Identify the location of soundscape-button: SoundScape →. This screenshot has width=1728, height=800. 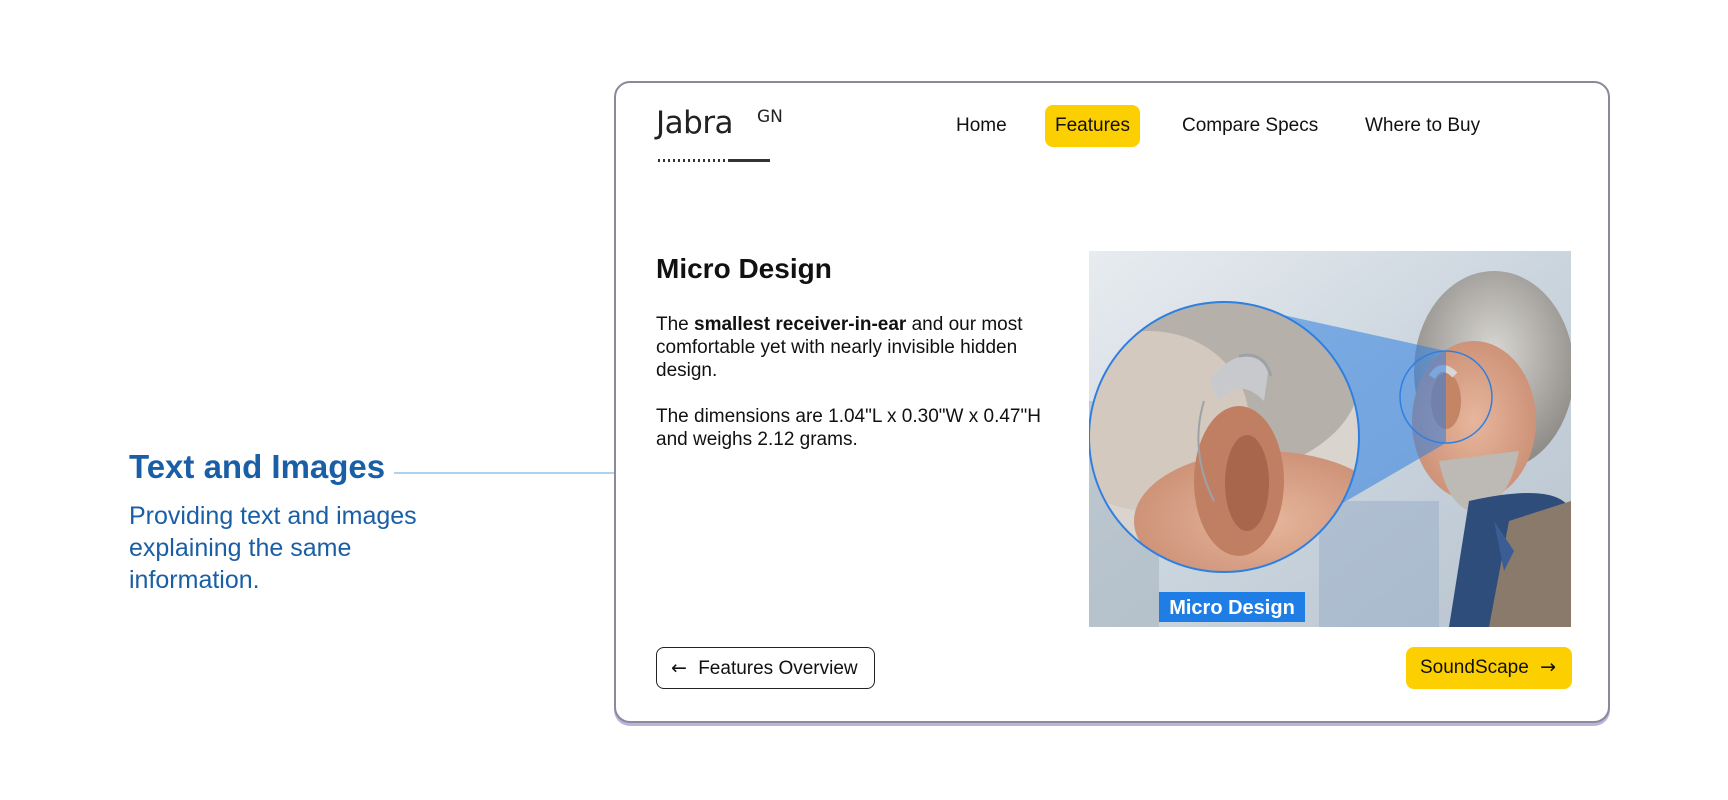
(1489, 668).